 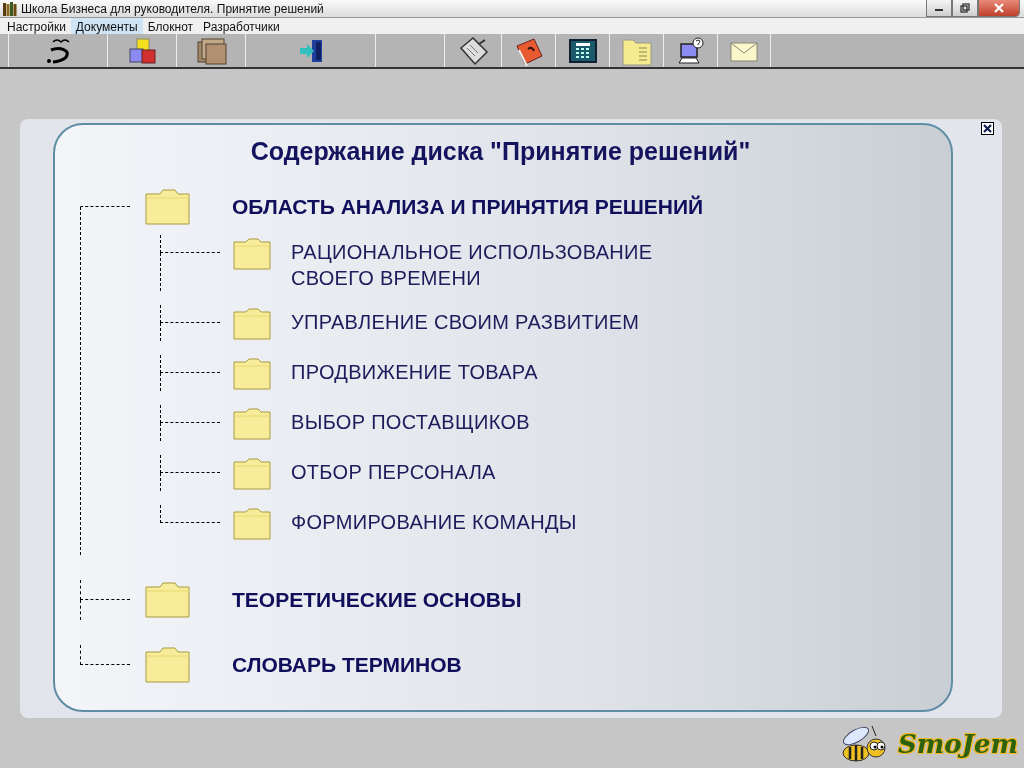 I want to click on minimize-button, so click(x=939, y=8).